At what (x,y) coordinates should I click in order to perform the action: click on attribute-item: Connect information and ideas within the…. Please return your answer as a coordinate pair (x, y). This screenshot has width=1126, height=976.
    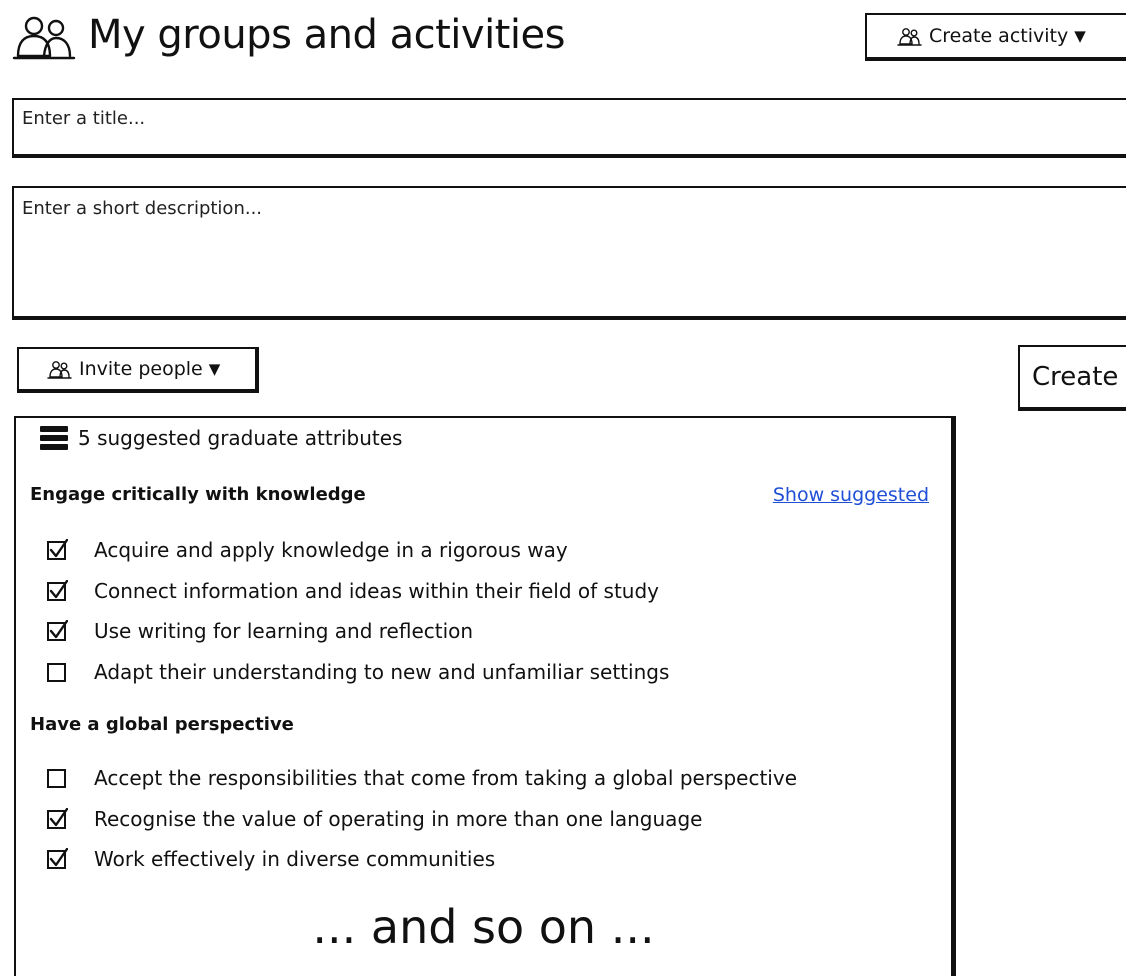
    Looking at the image, I should click on (352, 591).